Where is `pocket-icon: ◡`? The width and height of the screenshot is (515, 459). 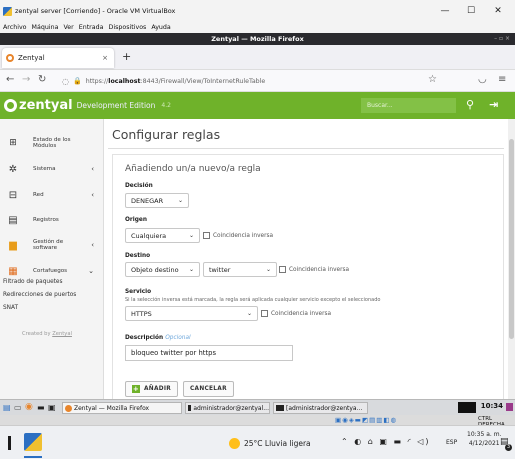 pocket-icon: ◡ is located at coordinates (482, 79).